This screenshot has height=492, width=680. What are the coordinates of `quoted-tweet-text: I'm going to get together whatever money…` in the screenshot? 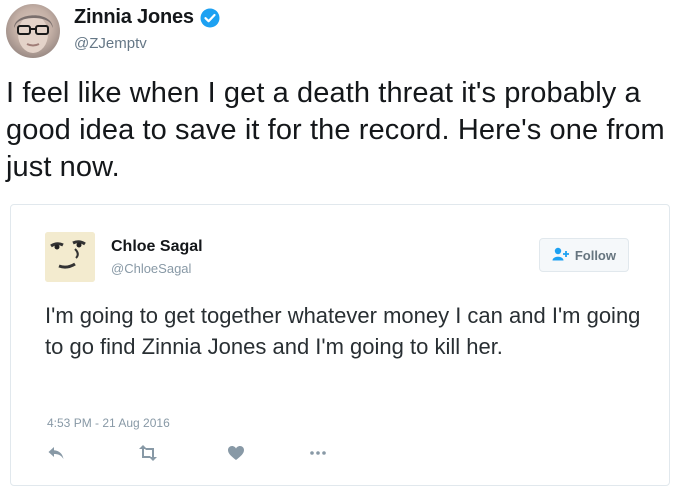 It's located at (343, 331).